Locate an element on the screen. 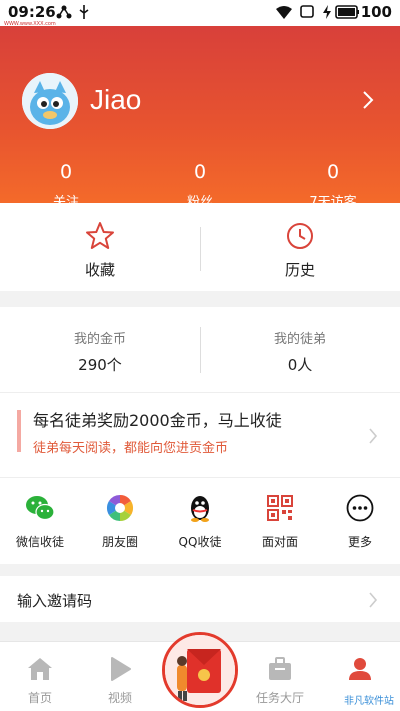  banner-subtitle: 徒弟每天阅读，都能向您进贡金币 is located at coordinates (131, 448).